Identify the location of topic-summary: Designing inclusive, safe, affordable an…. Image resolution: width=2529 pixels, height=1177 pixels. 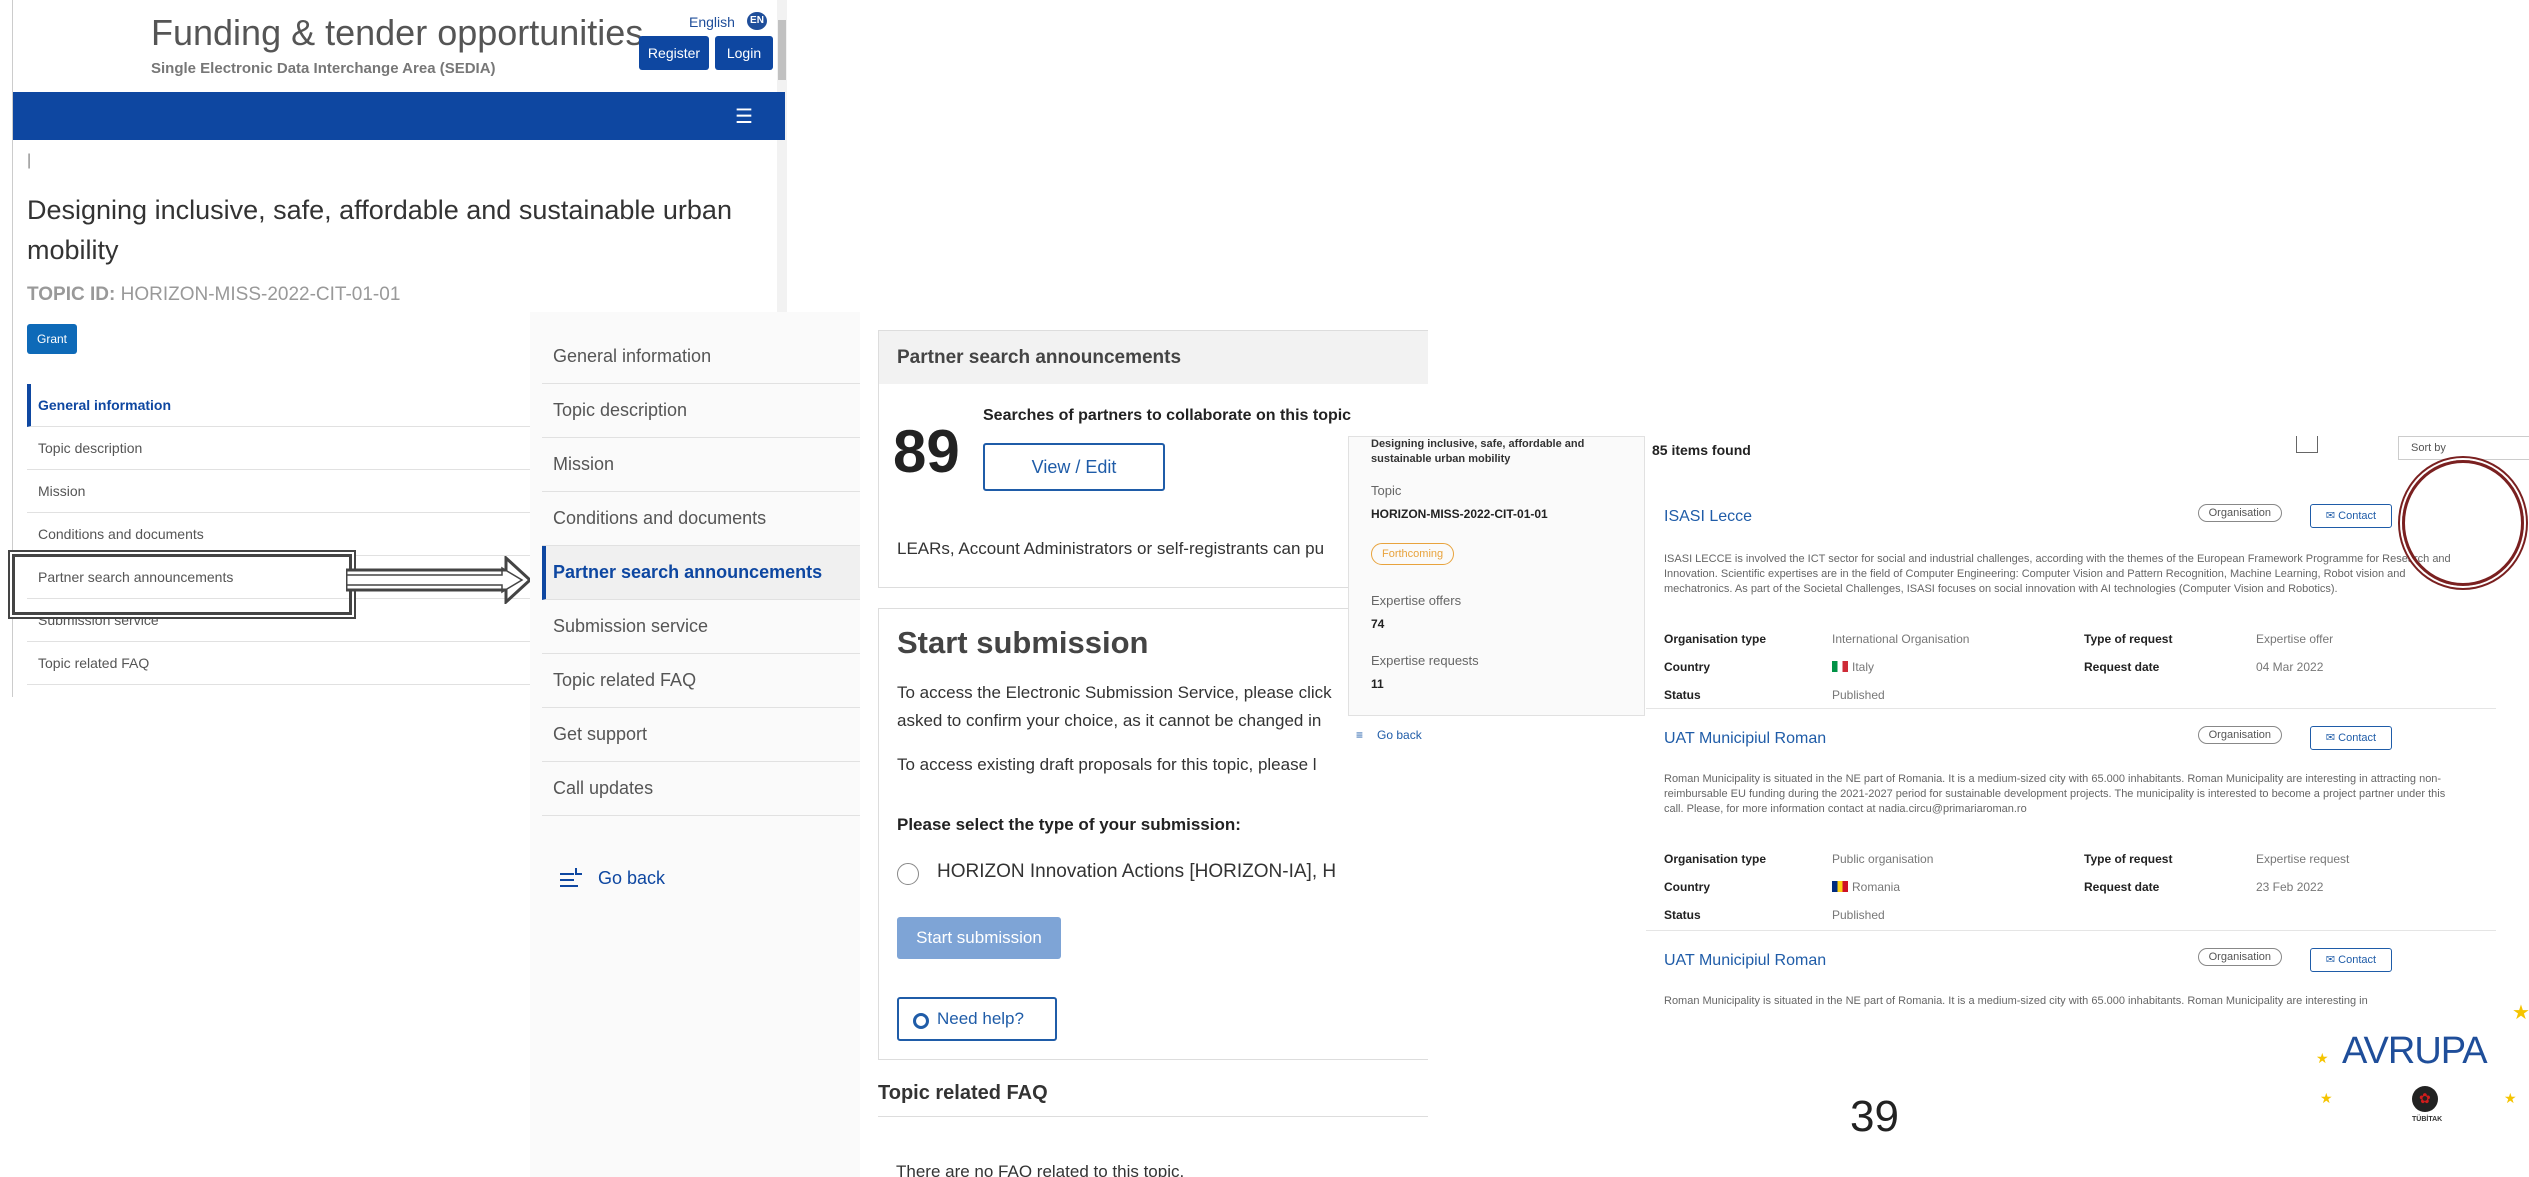
(1496, 576).